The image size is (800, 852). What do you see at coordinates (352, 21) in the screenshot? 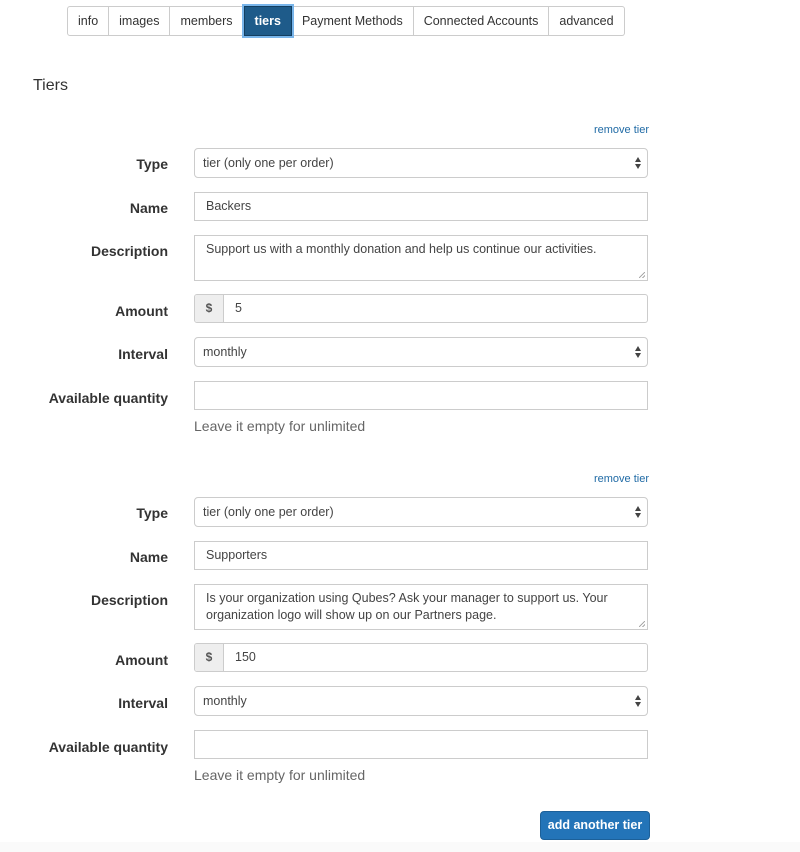
I see `tab-payment-methods: Payment Methods` at bounding box center [352, 21].